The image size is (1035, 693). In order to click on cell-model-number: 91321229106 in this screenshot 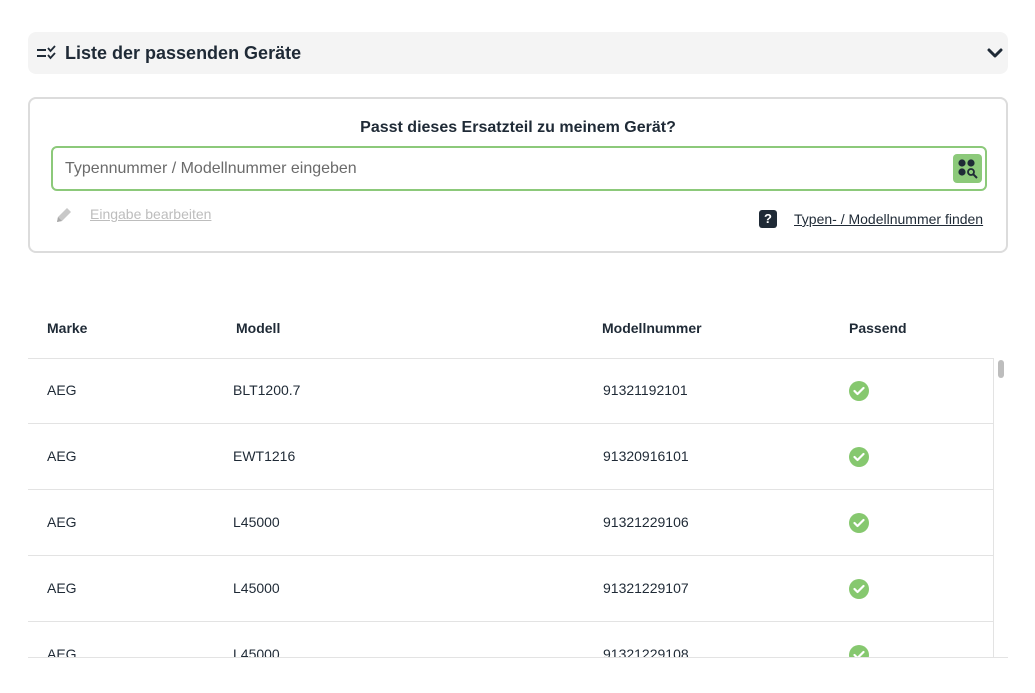, I will do `click(646, 522)`.